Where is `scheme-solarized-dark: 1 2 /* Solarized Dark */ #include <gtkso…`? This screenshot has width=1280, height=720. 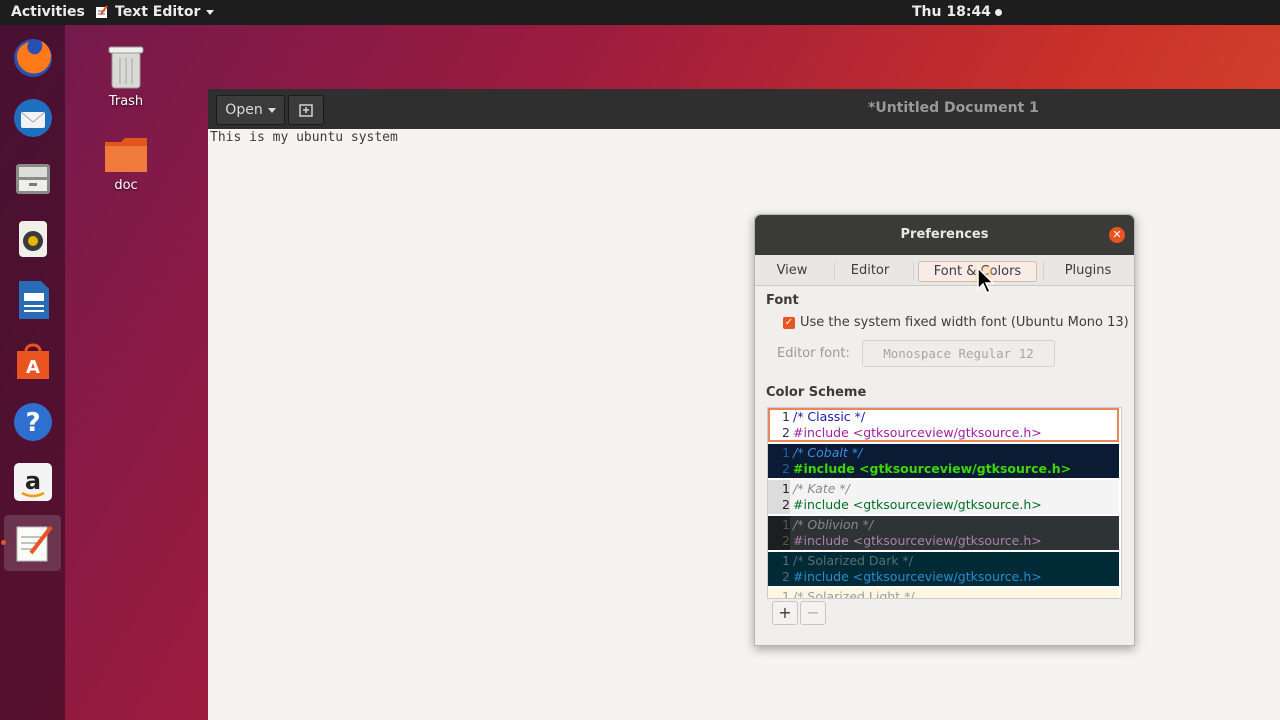 scheme-solarized-dark: 1 2 /* Solarized Dark */ #include <gtkso… is located at coordinates (943, 569).